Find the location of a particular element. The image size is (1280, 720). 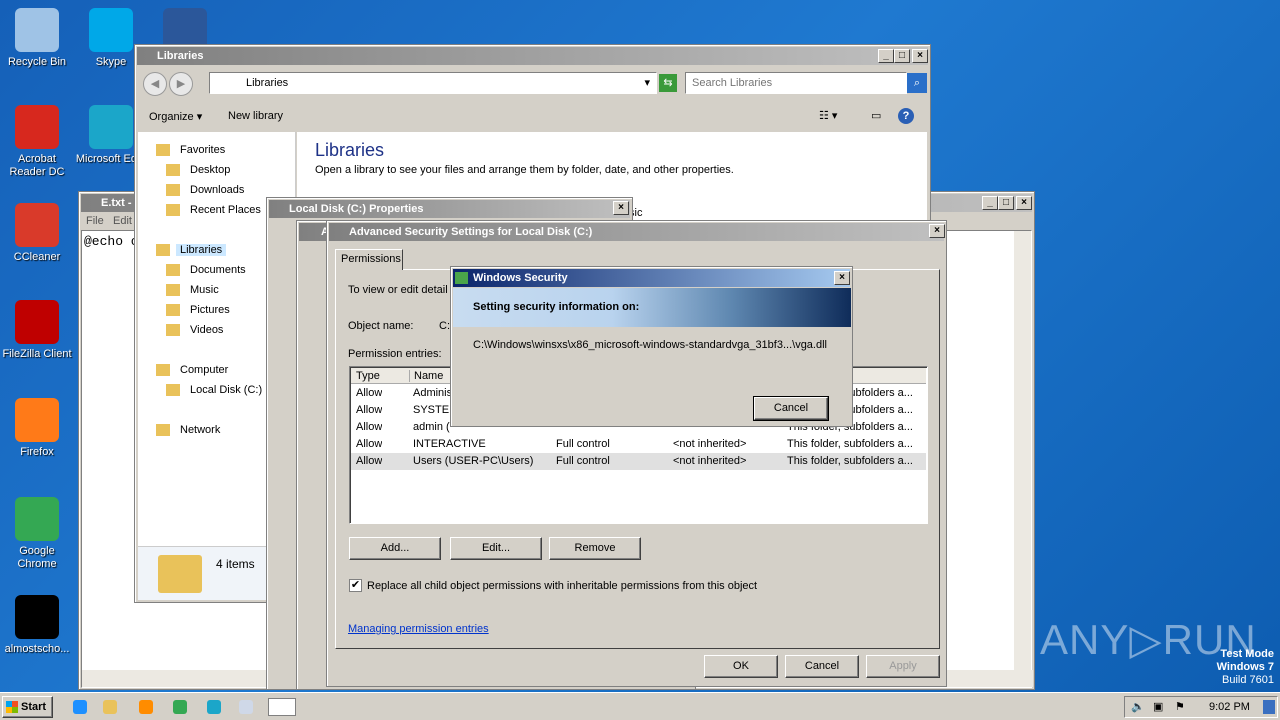

preview-pane-icon: ▭ is located at coordinates (876, 115).